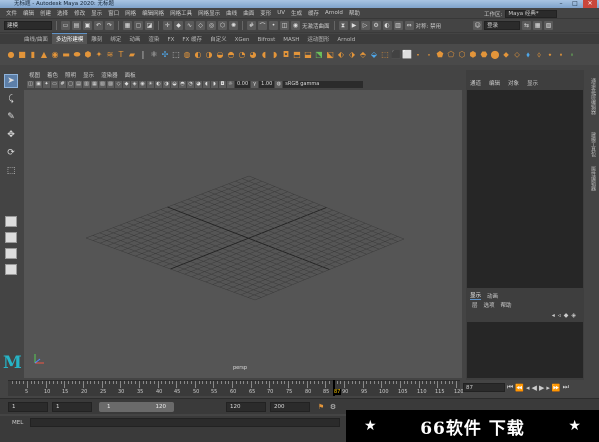 The width and height of the screenshot is (599, 442). I want to click on offset-loop-icon: ⬙, so click(374, 55).